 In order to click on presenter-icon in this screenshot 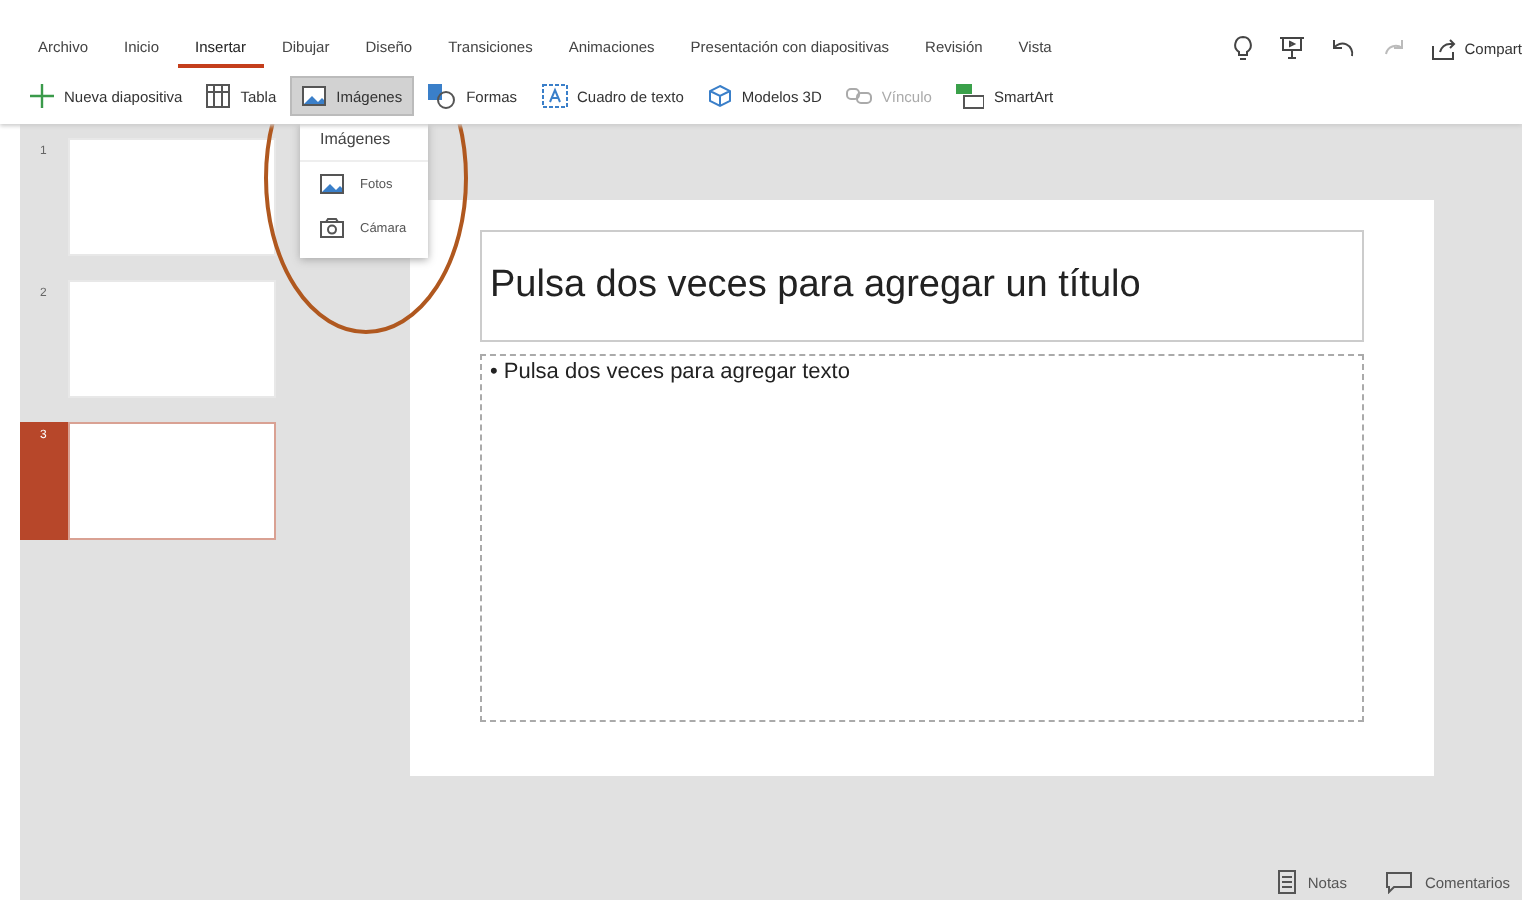, I will do `click(1292, 48)`.